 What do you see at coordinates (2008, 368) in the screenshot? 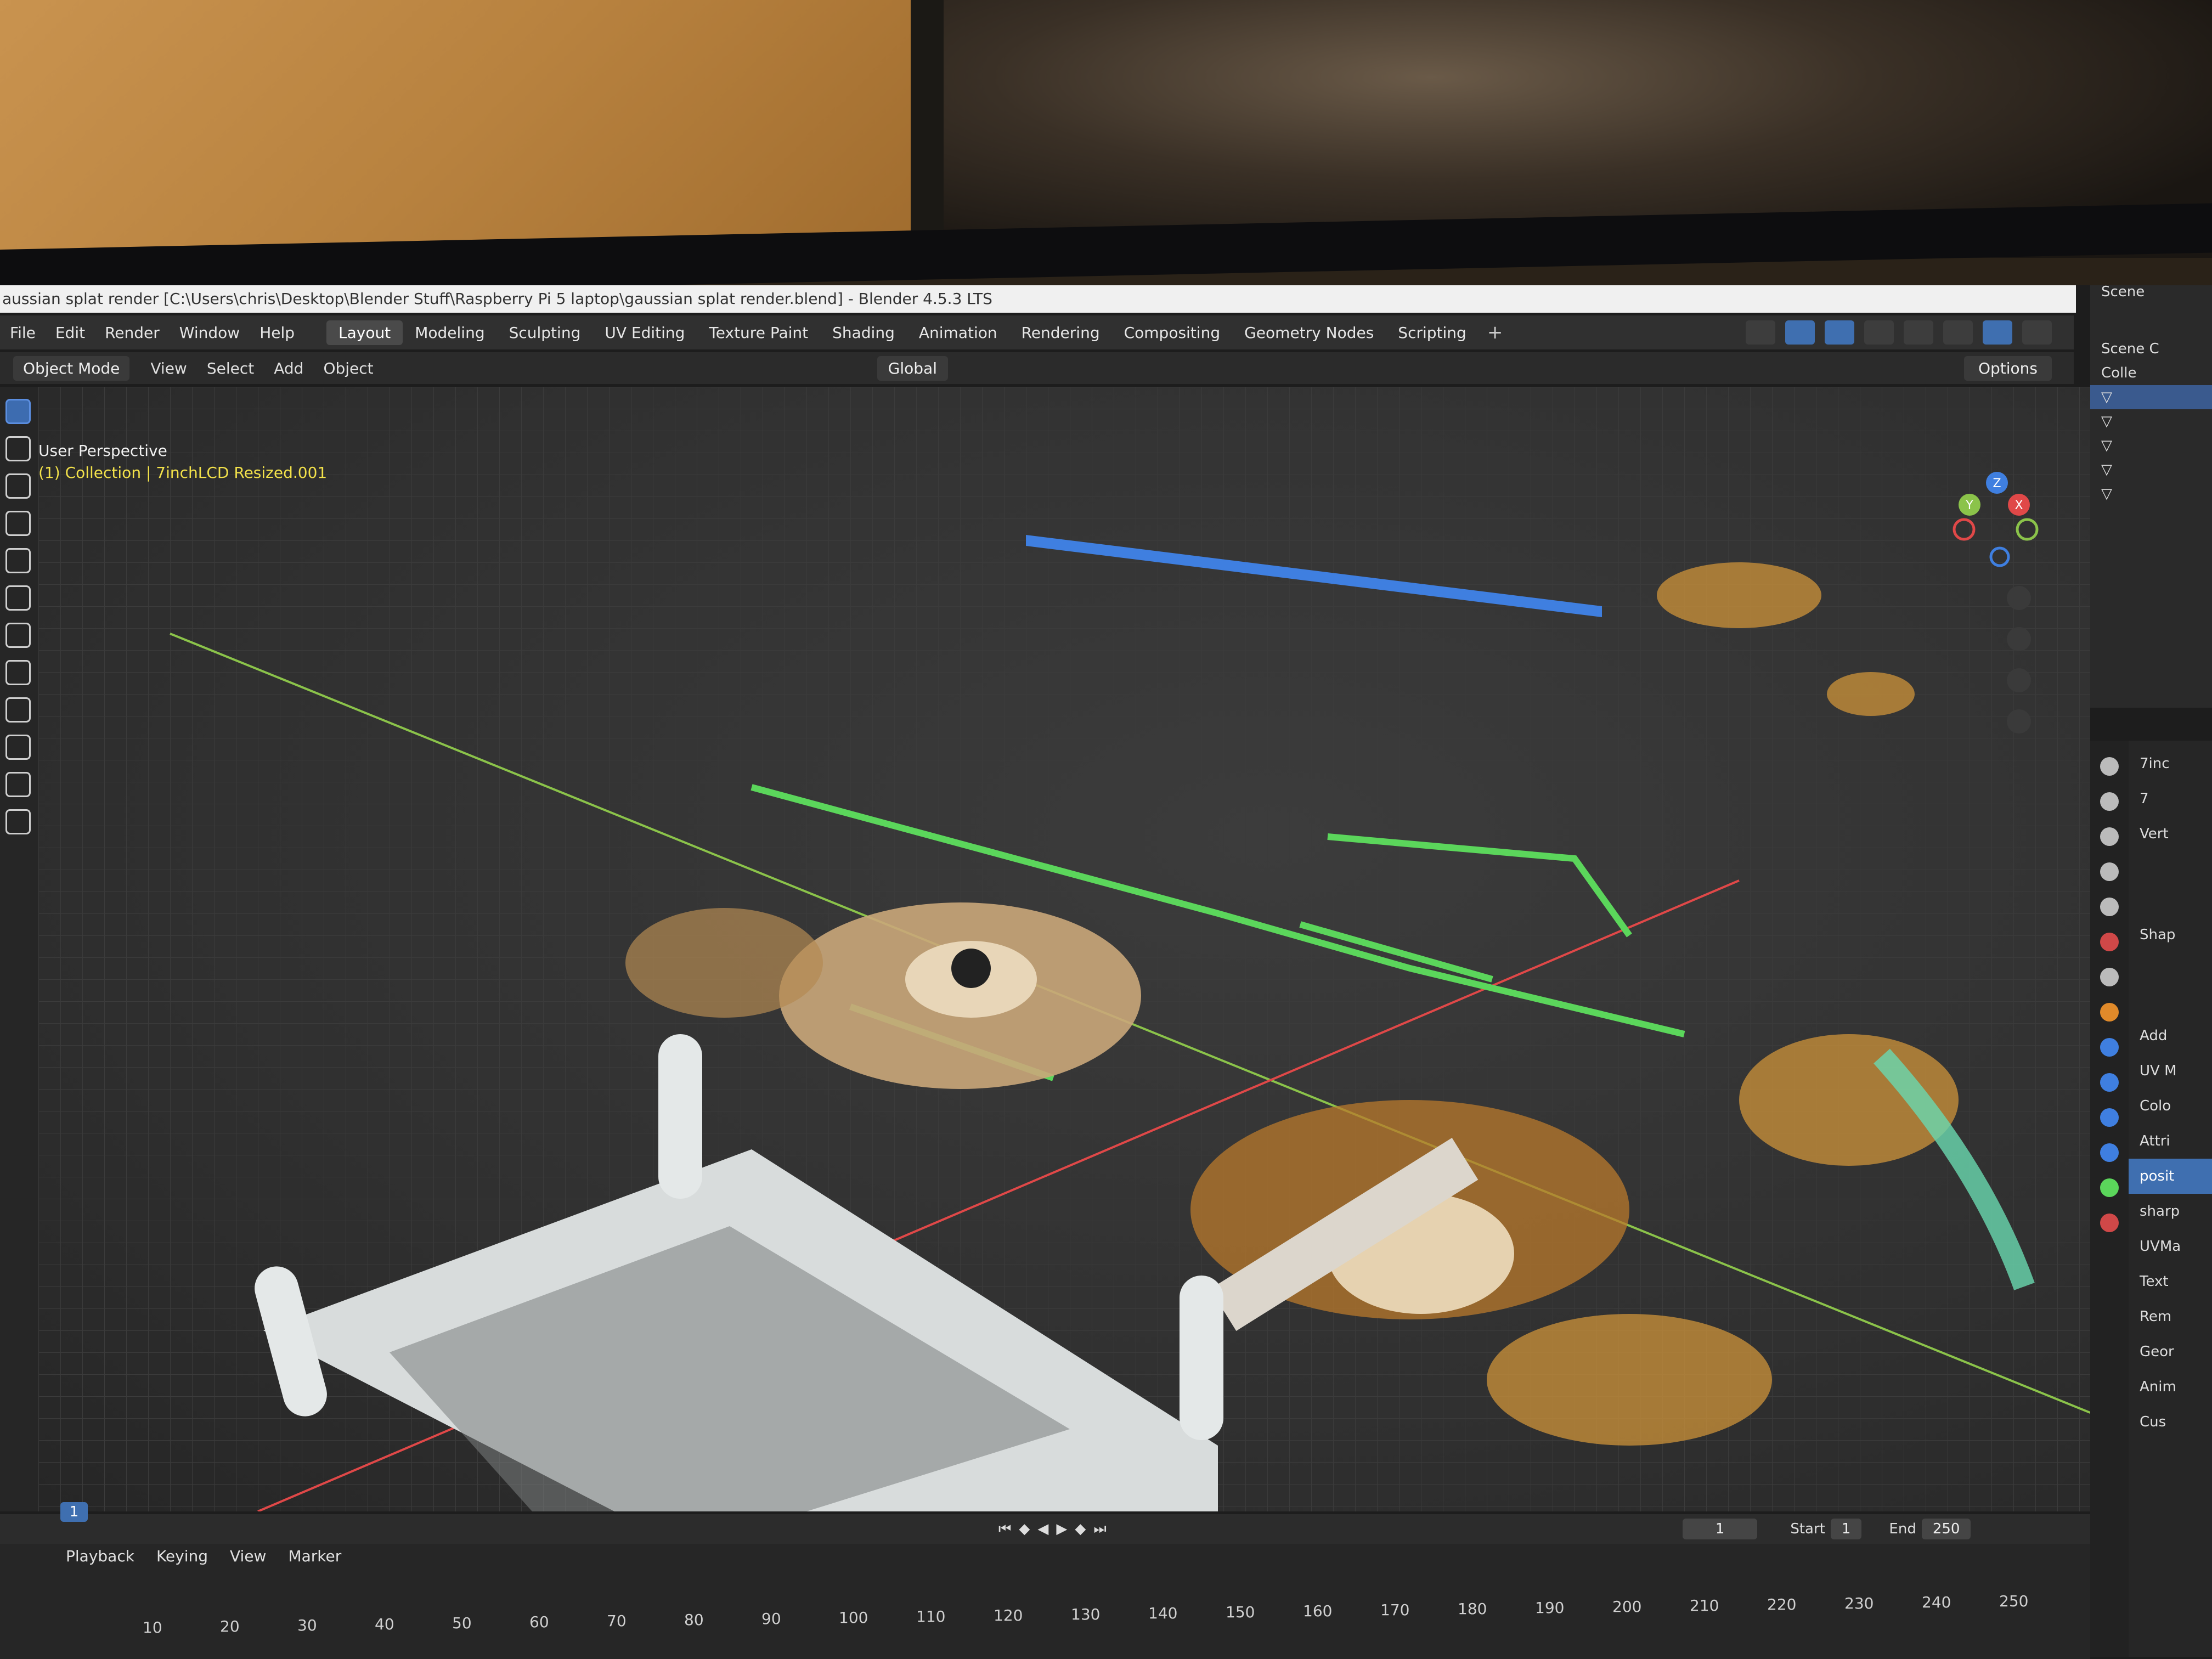
I see `options-dropdown: Options` at bounding box center [2008, 368].